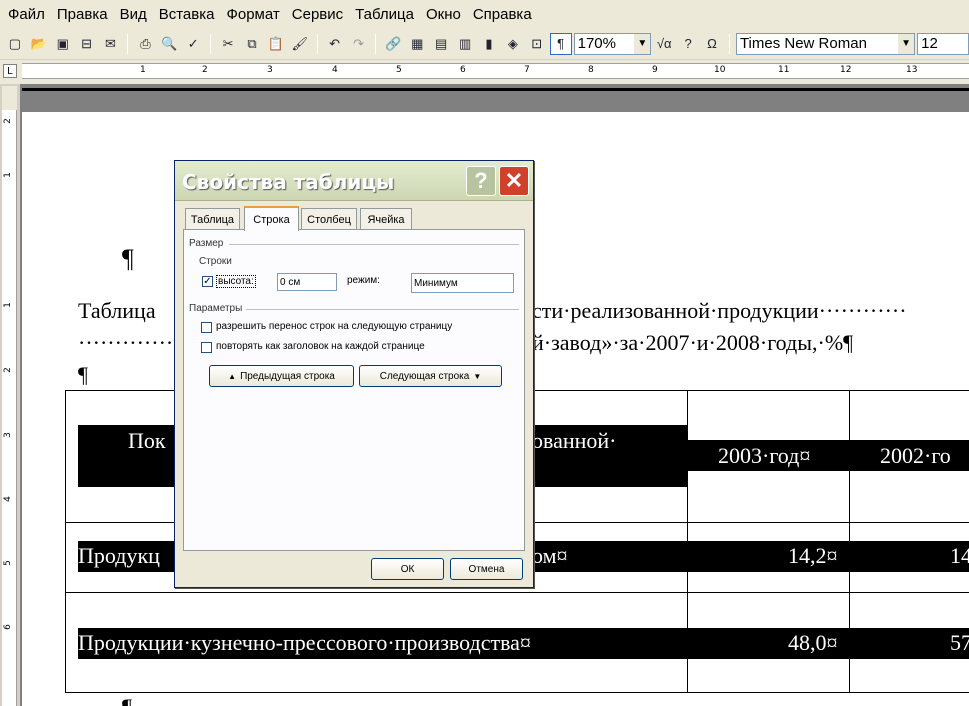 This screenshot has height=706, width=969. Describe the element at coordinates (252, 44) in the screenshot. I see `copy-icon: ⧉` at that location.